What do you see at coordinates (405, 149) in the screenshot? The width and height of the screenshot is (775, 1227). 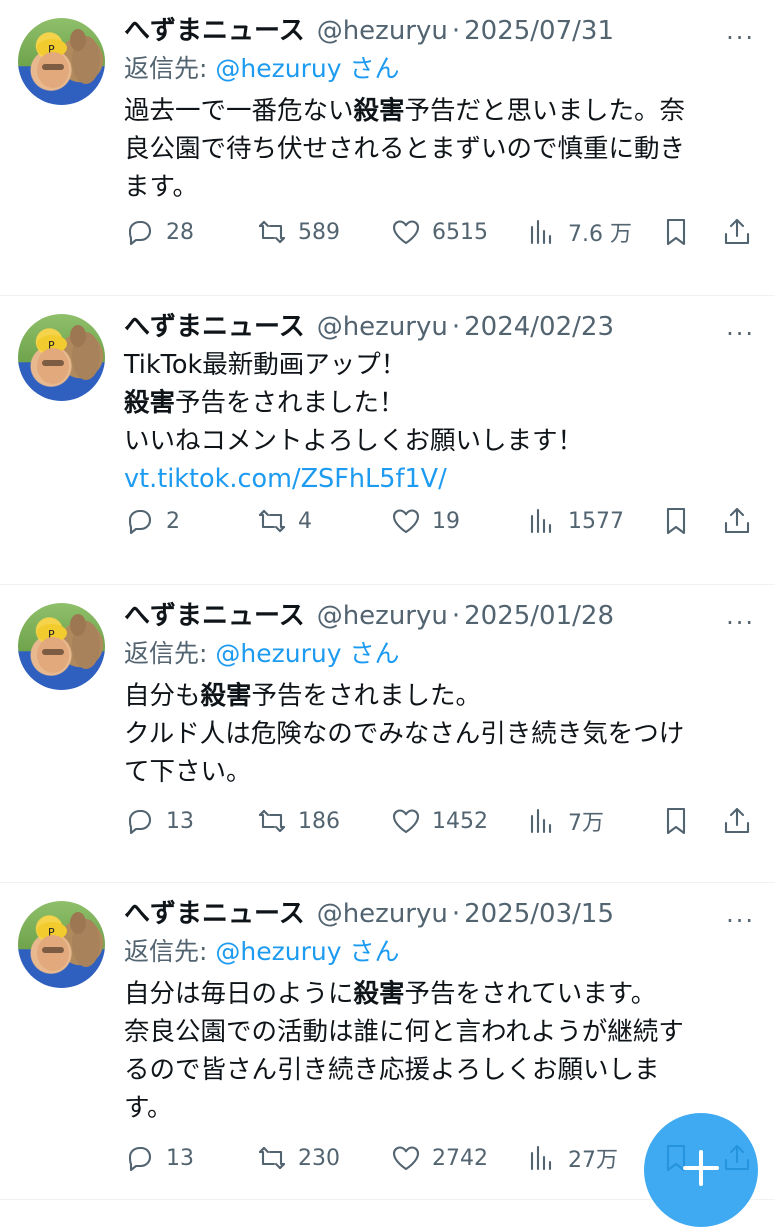 I see `tweet-line: 良公園で待ち伏せされるとまずいので慎重に動き` at bounding box center [405, 149].